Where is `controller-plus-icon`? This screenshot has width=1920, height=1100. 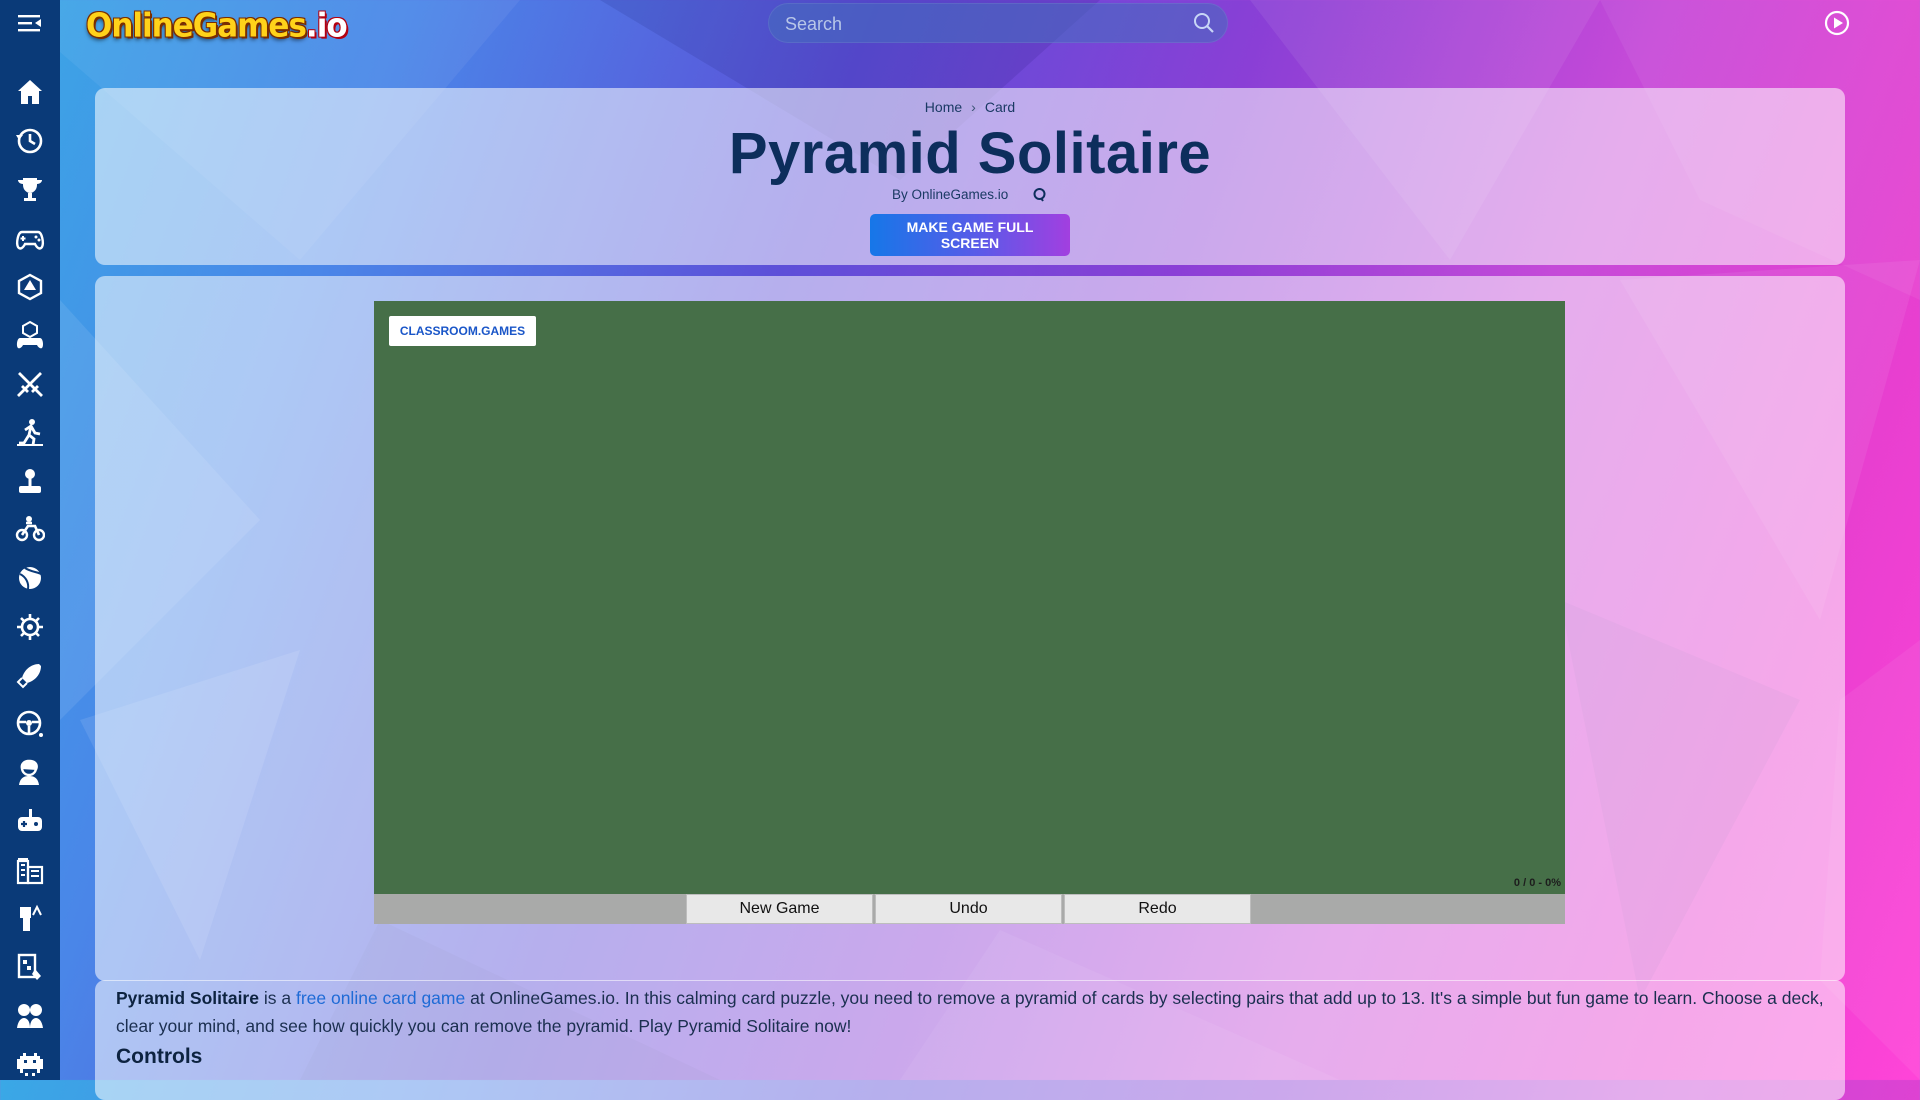
controller-plus-icon is located at coordinates (30, 821).